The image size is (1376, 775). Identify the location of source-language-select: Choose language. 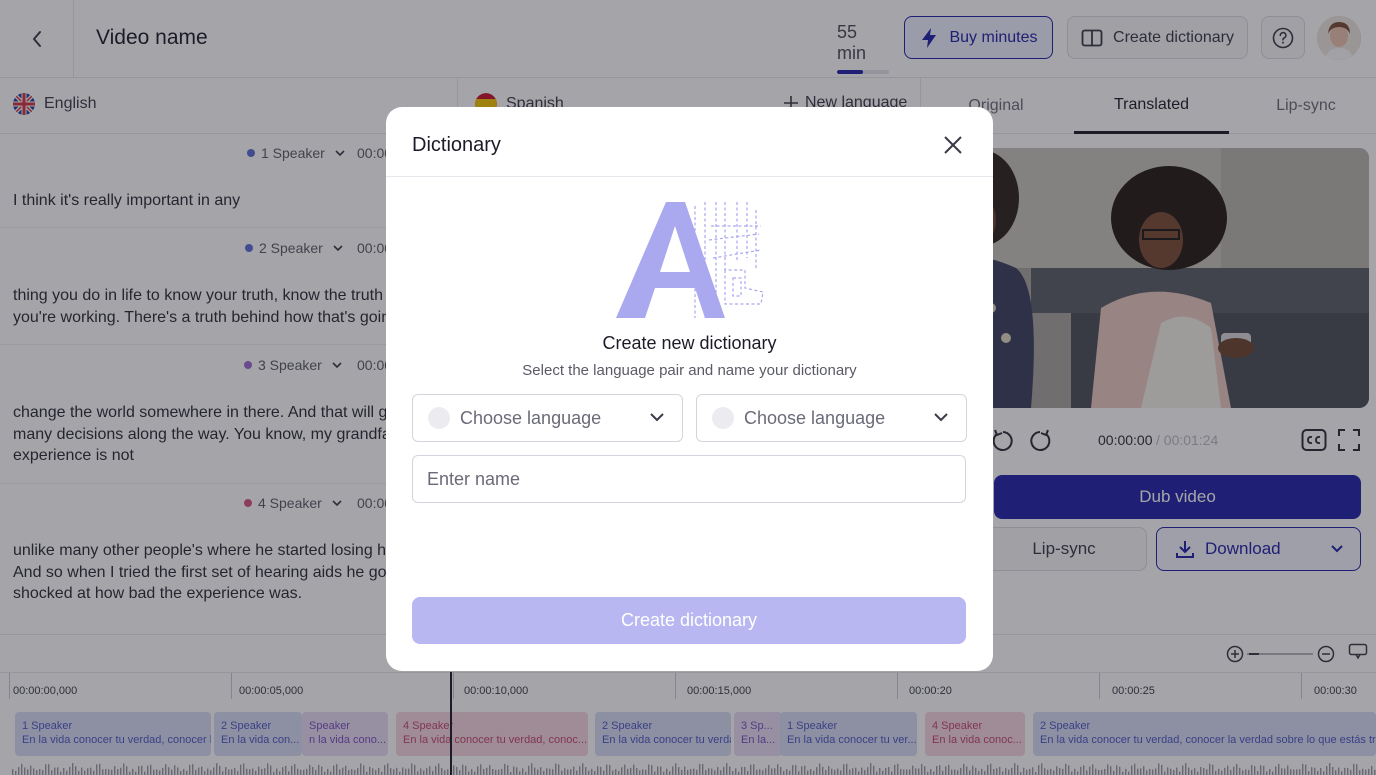
(547, 418).